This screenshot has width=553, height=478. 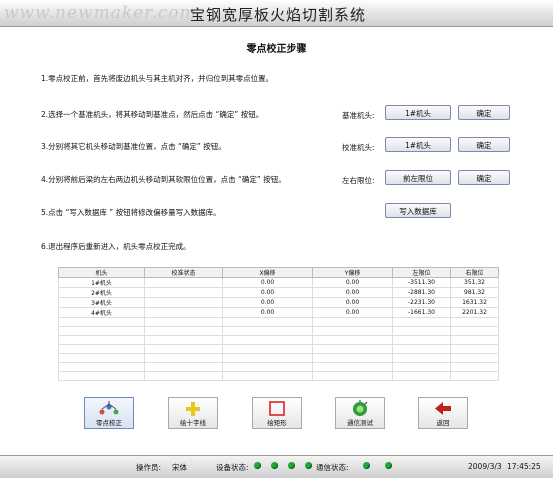 What do you see at coordinates (418, 210) in the screenshot?
I see `write-database-button: 写入数据库` at bounding box center [418, 210].